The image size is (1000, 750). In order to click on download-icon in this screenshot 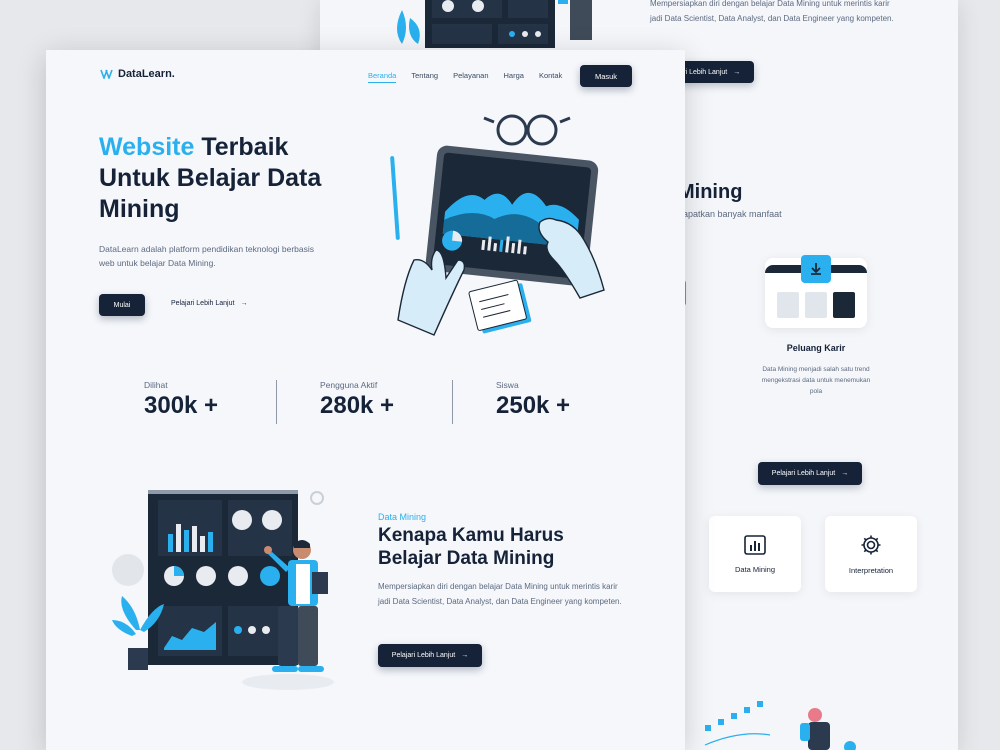, I will do `click(816, 269)`.